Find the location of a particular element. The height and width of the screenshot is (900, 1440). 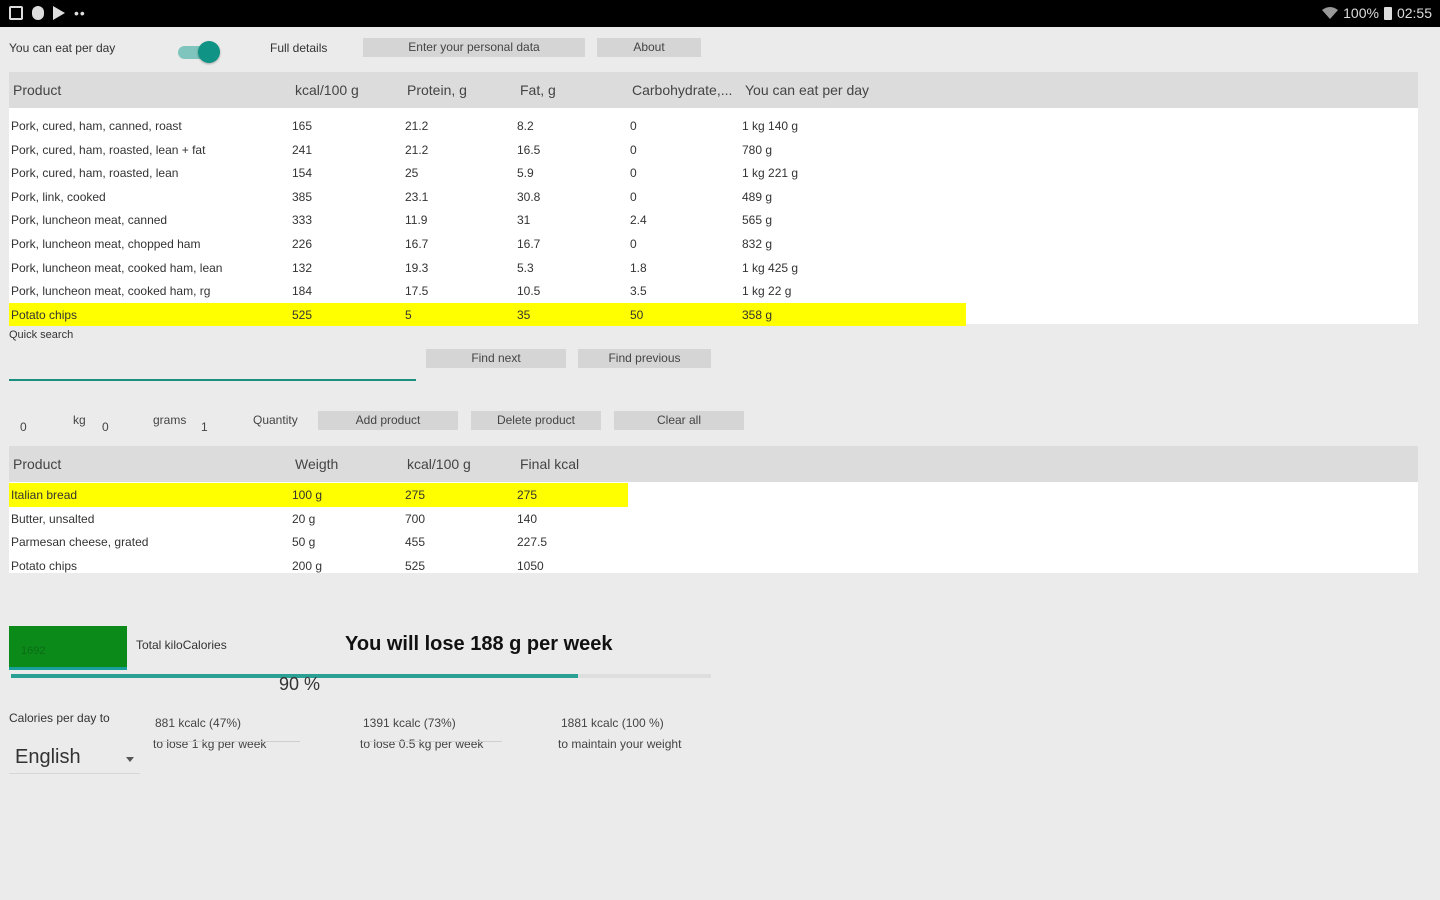

product-cell: 8.2 is located at coordinates (525, 126).